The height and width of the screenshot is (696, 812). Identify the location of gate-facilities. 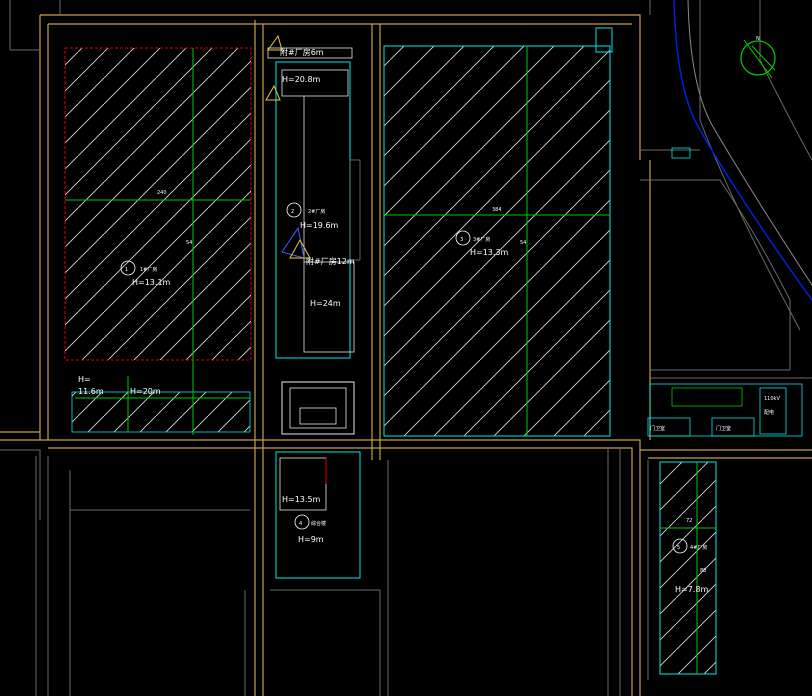
(725, 292).